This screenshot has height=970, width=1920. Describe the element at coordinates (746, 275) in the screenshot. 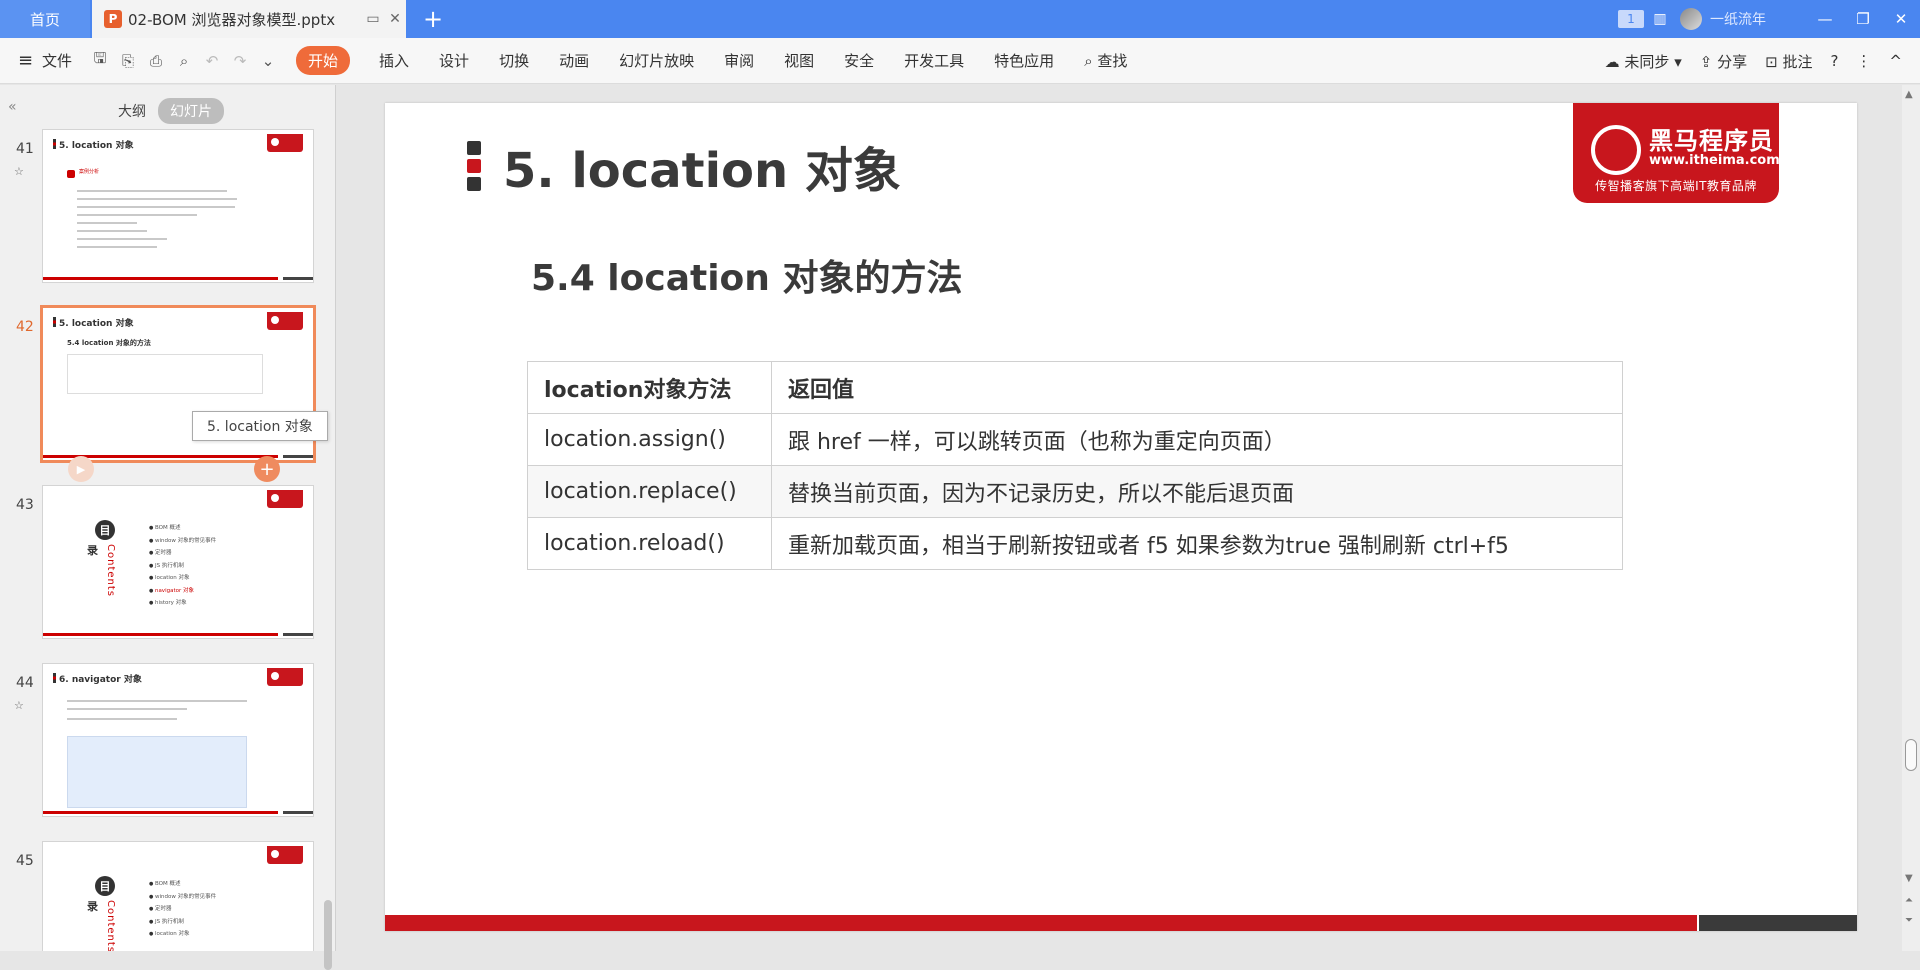

I see `slide-subtitle: 5.4 location 对象的方法` at that location.